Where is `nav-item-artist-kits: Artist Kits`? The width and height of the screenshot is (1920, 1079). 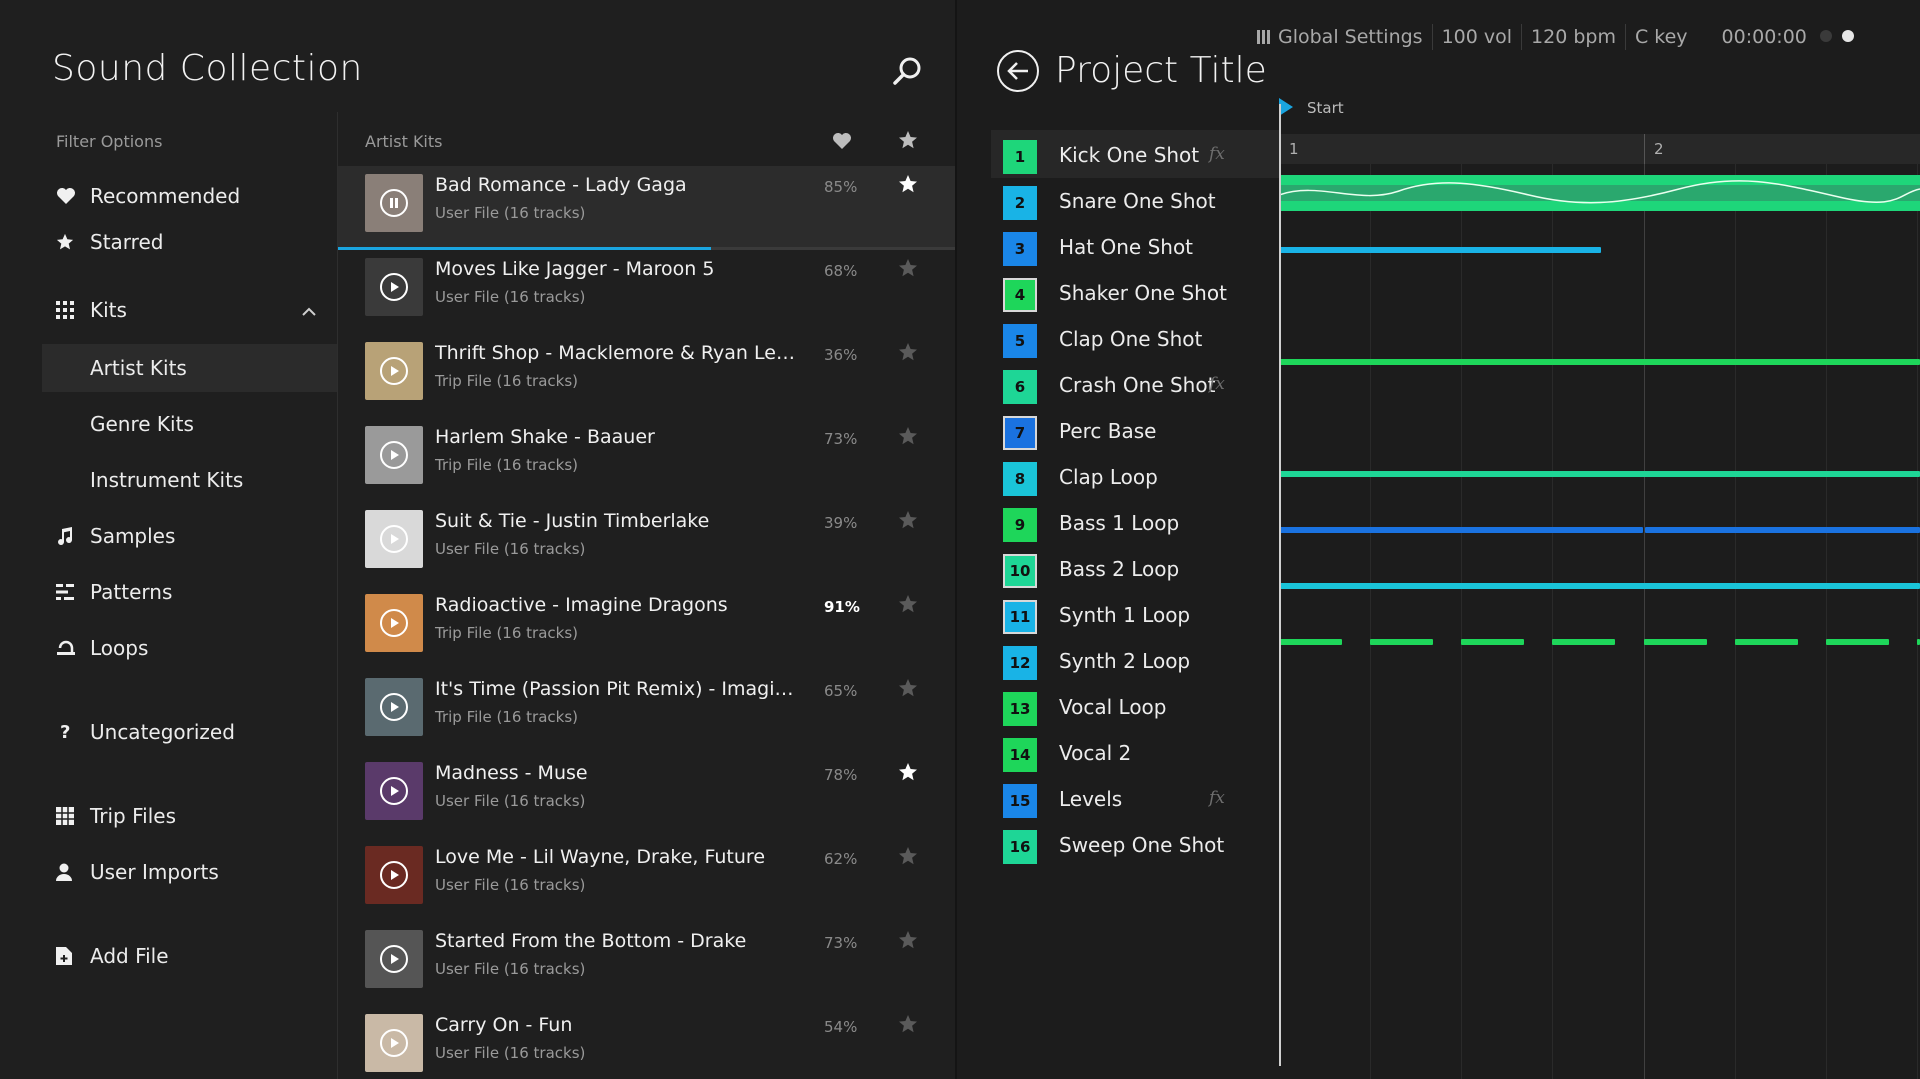
nav-item-artist-kits: Artist Kits is located at coordinates (189, 368).